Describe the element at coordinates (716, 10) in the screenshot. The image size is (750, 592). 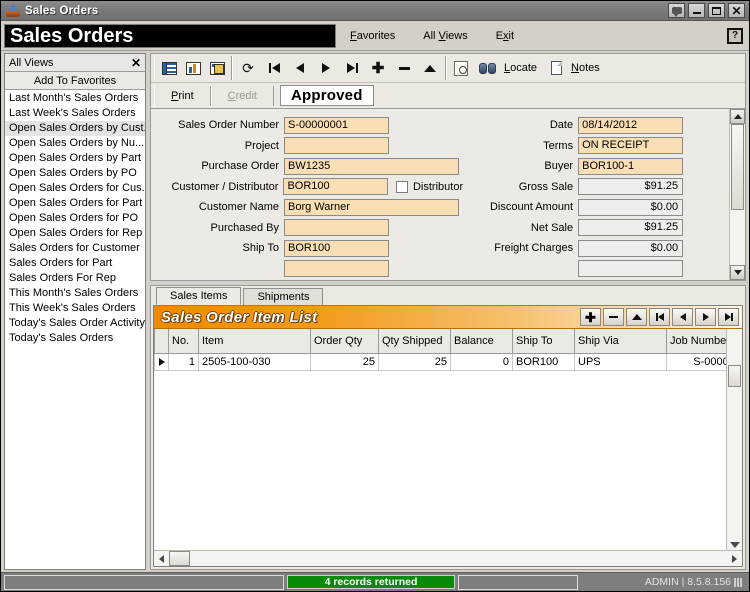
I see `maximize-button` at that location.